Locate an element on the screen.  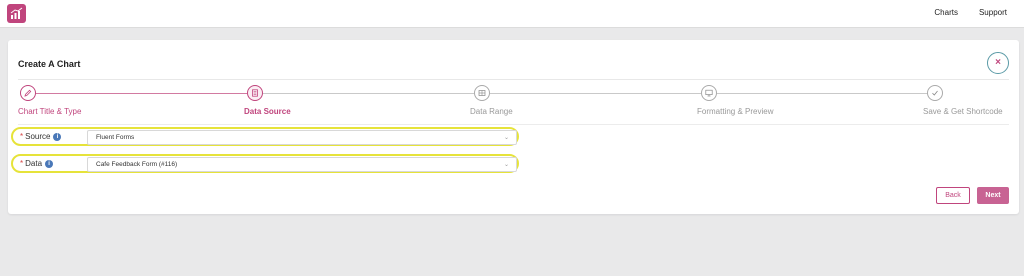
back-button: Back is located at coordinates (953, 195).